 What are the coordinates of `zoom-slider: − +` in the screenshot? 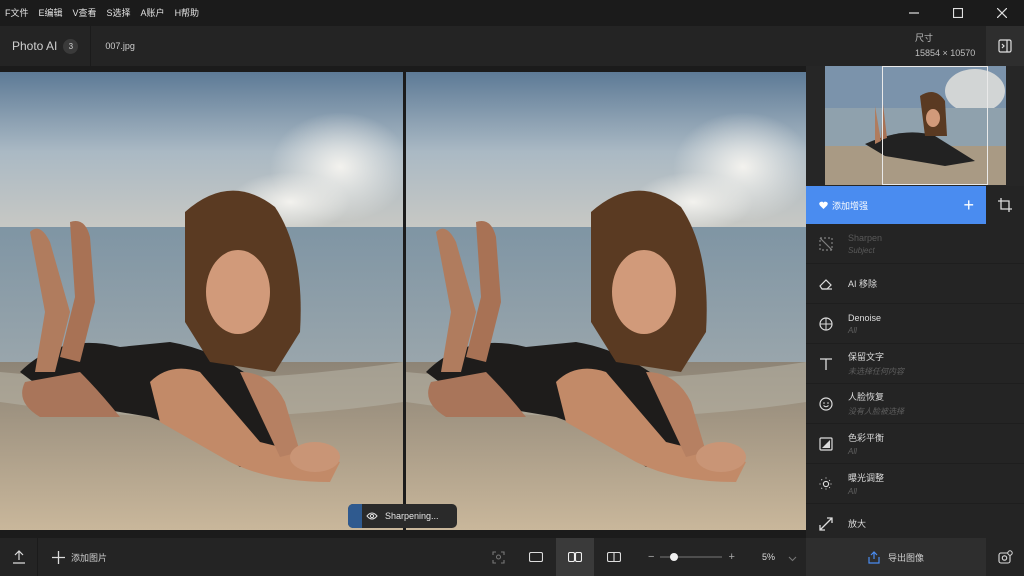 It's located at (693, 557).